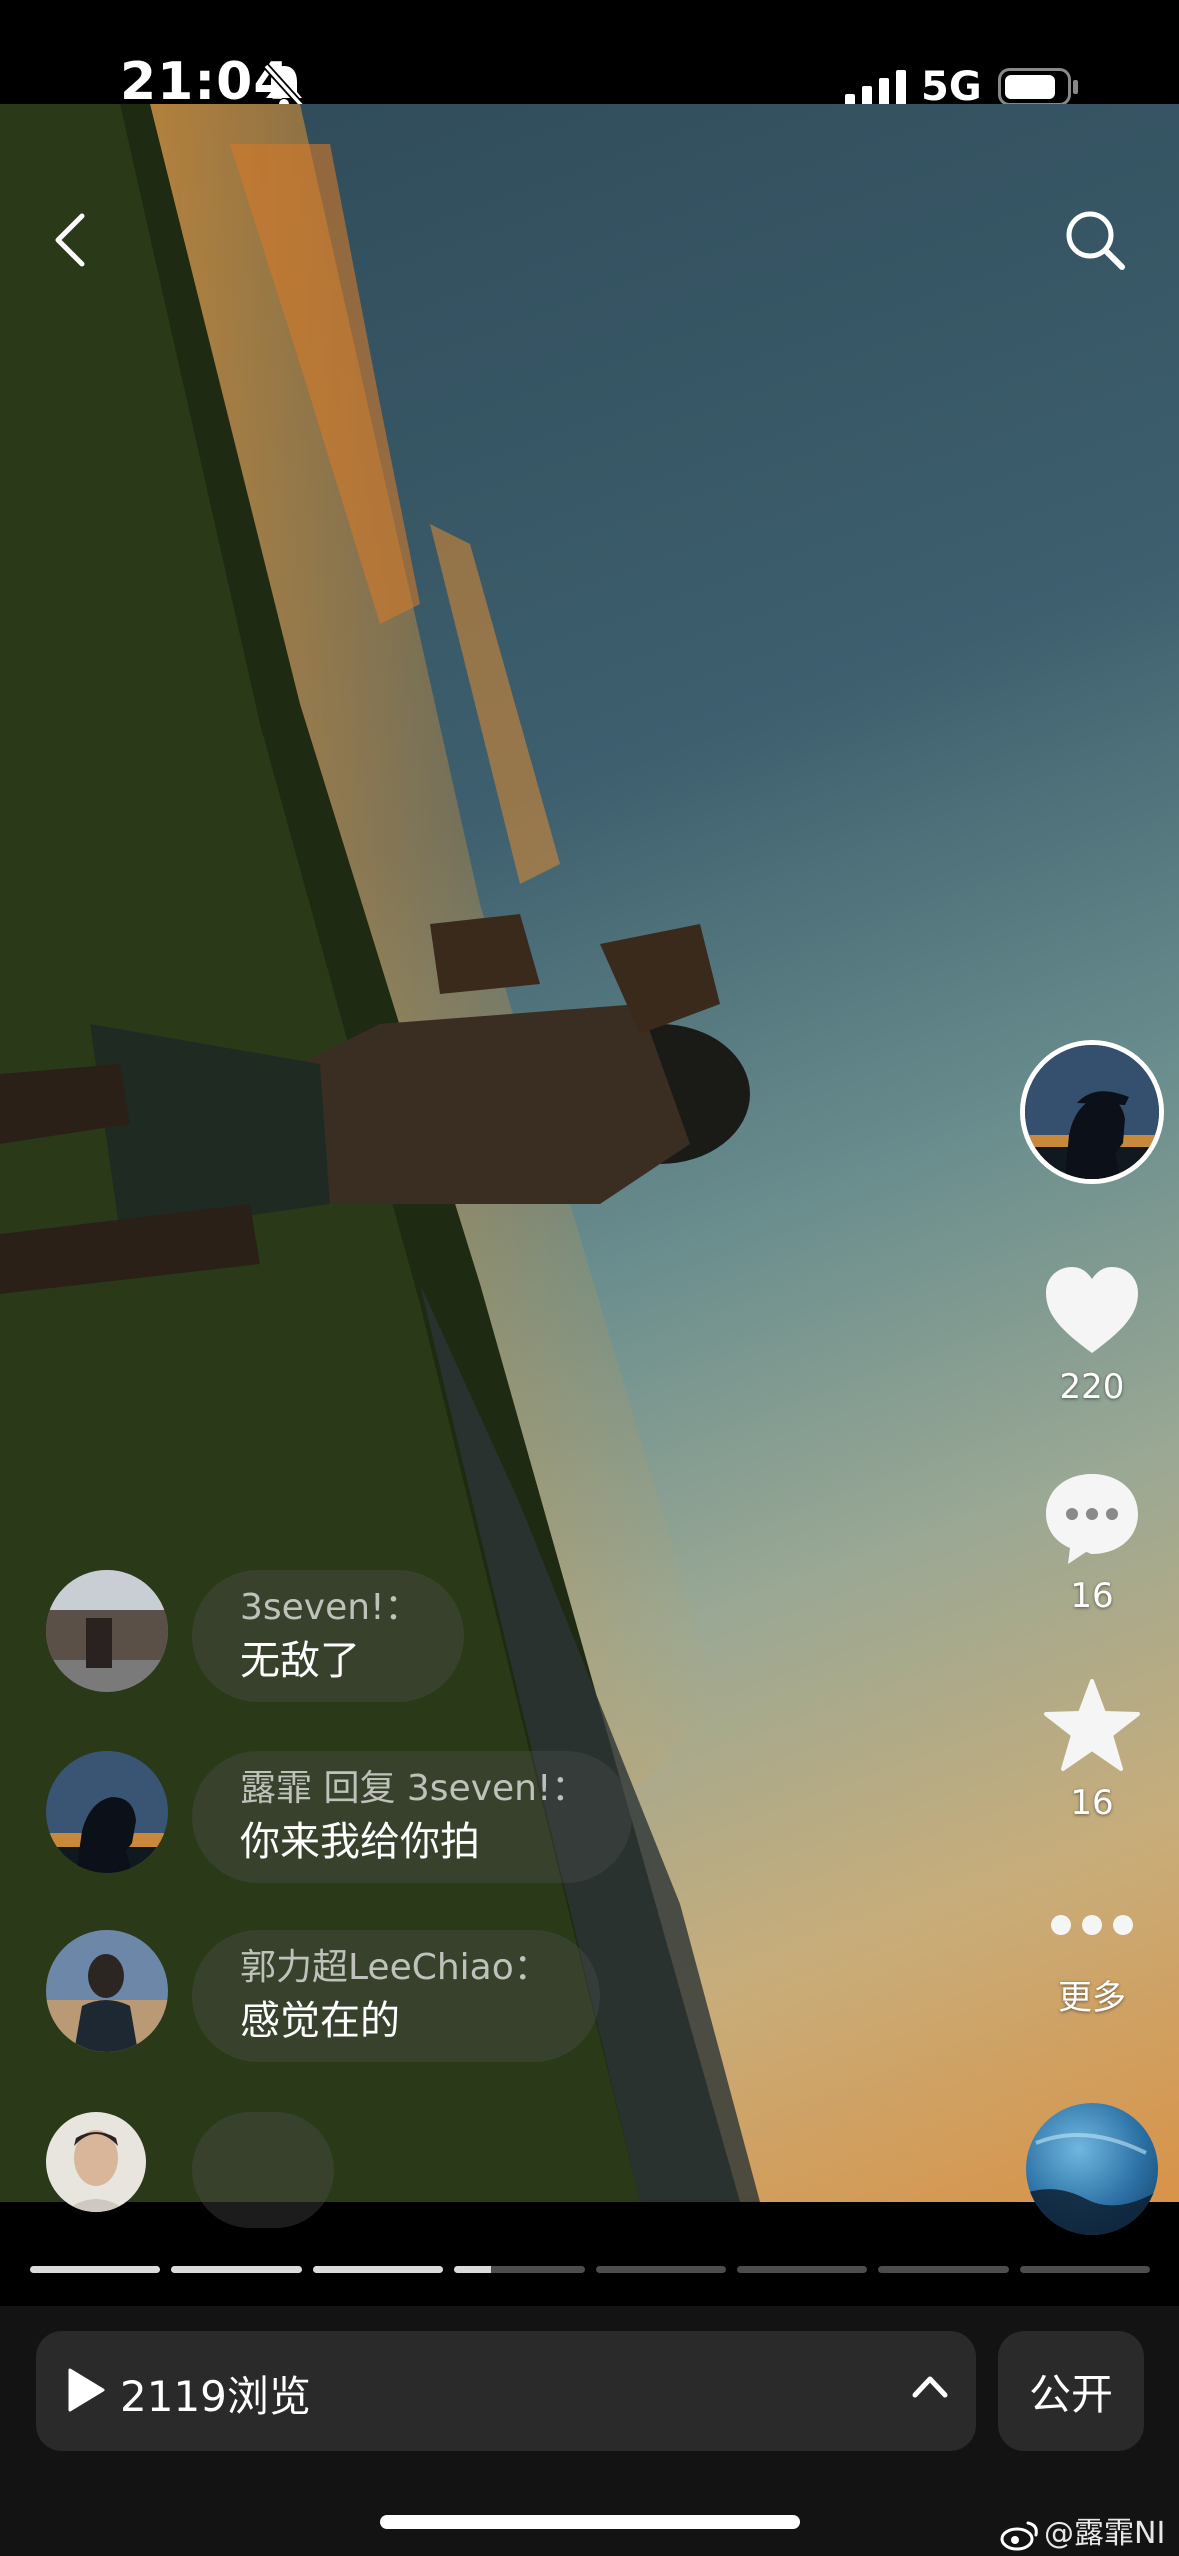  What do you see at coordinates (1092, 1387) in the screenshot?
I see `like-count: 220` at bounding box center [1092, 1387].